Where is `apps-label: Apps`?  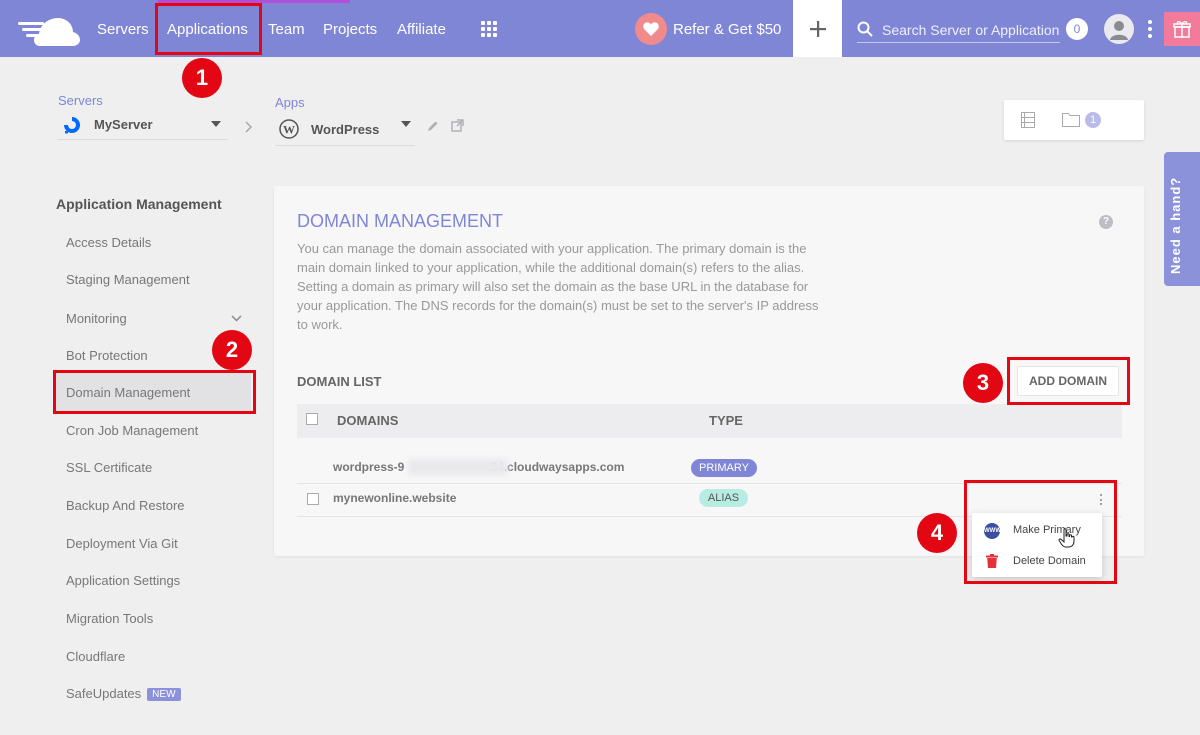 apps-label: Apps is located at coordinates (290, 102).